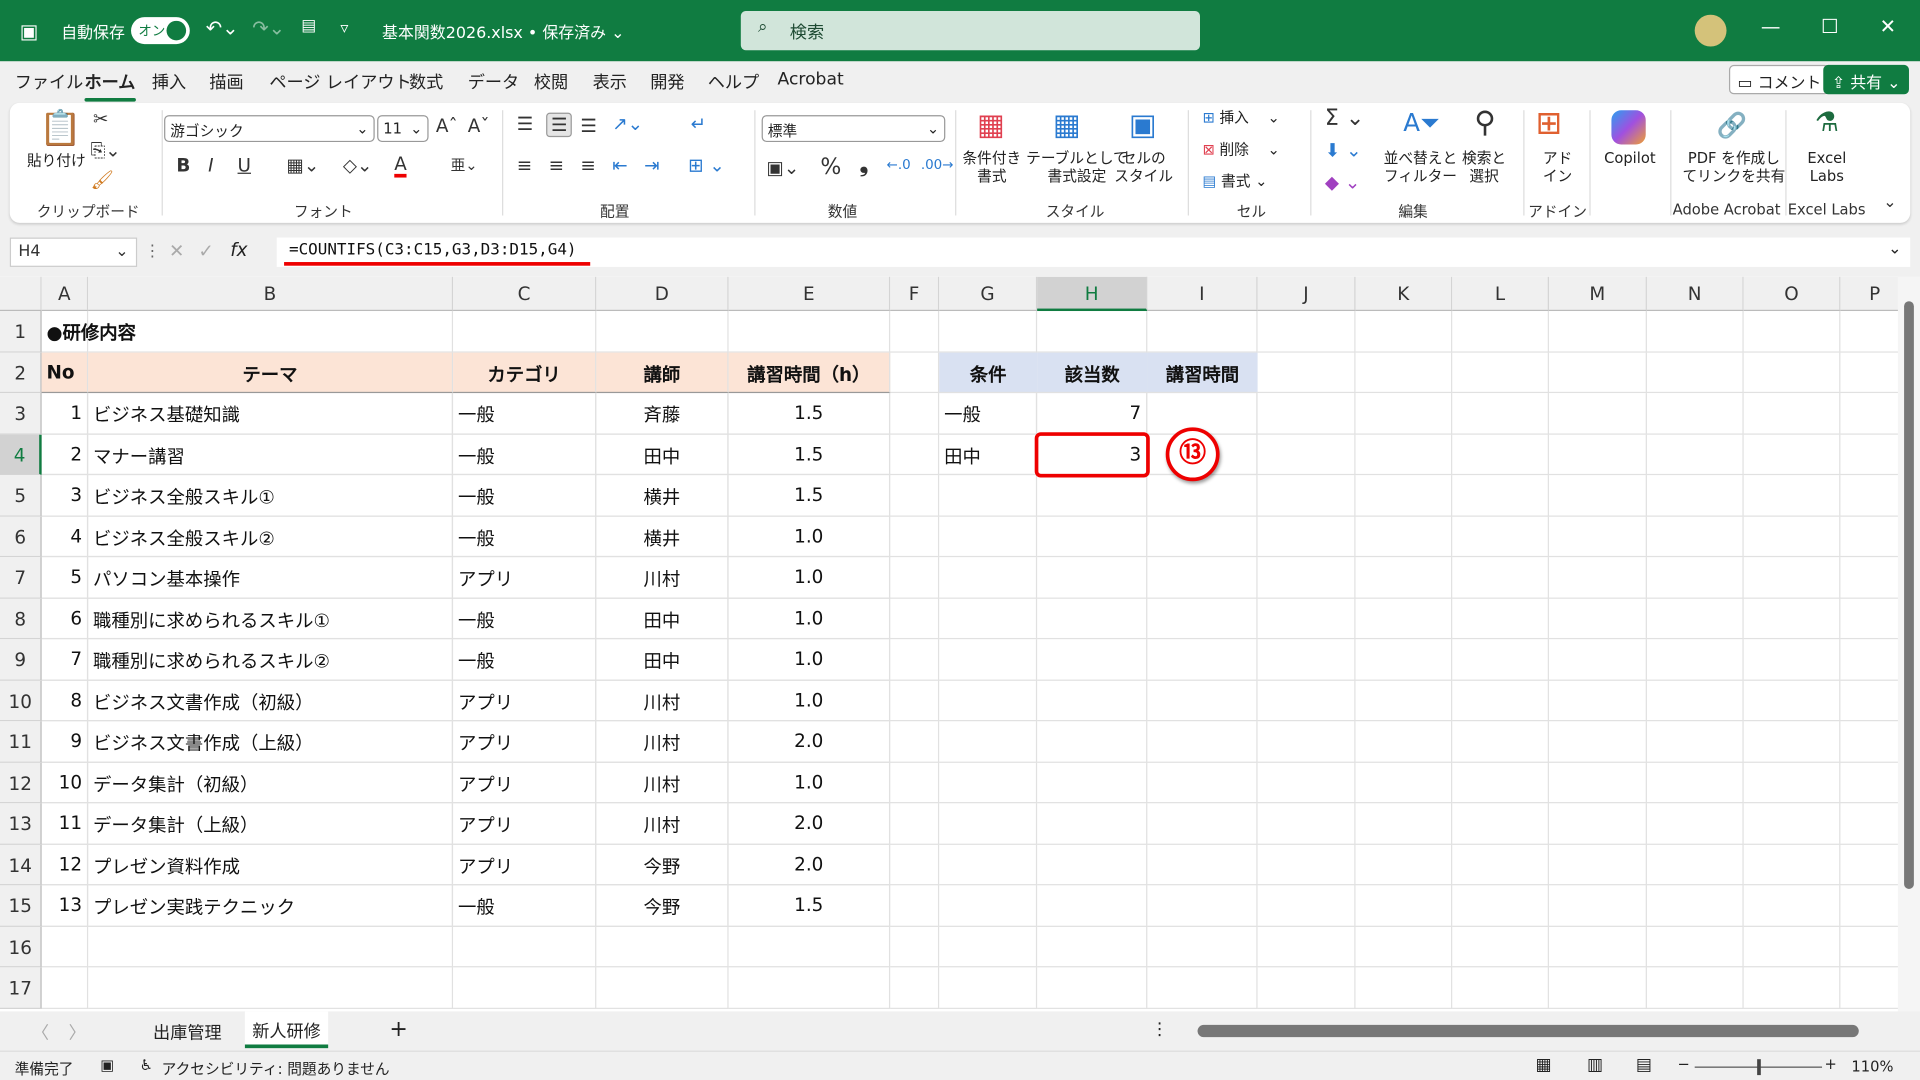 The width and height of the screenshot is (1920, 1080). I want to click on horizontal-scrollbar, so click(1528, 1031).